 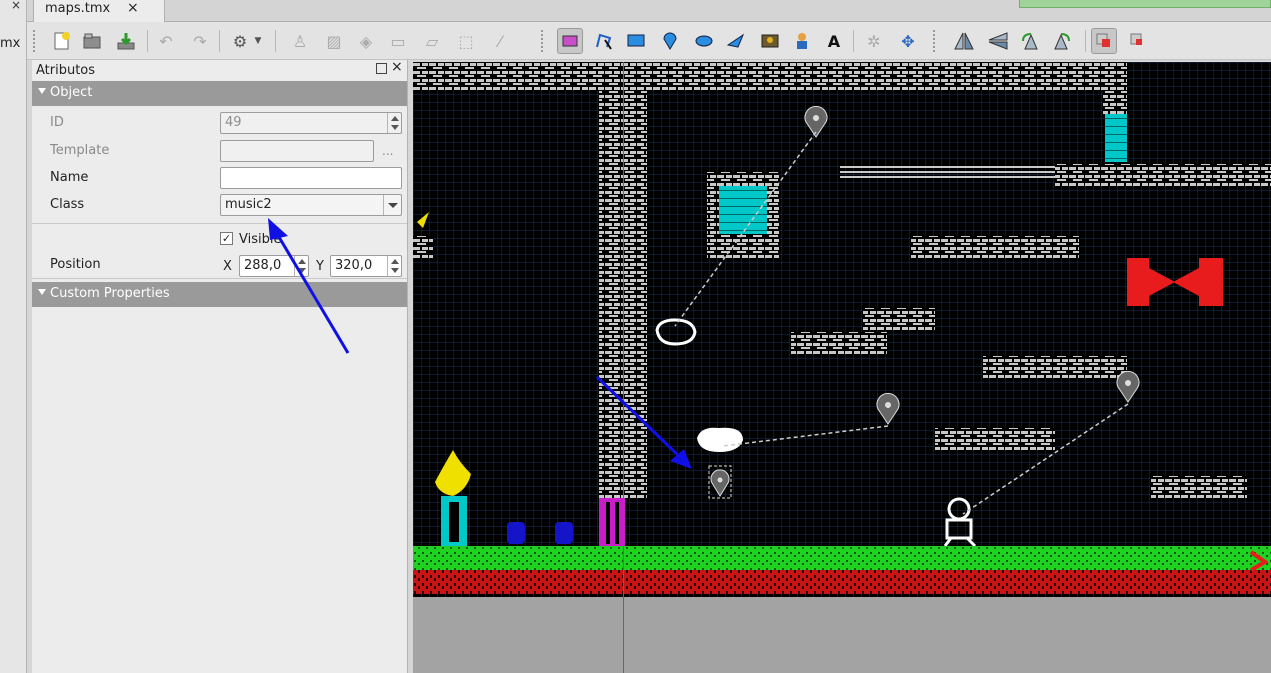 I want to click on brick-pillar-right, so click(x=1115, y=102).